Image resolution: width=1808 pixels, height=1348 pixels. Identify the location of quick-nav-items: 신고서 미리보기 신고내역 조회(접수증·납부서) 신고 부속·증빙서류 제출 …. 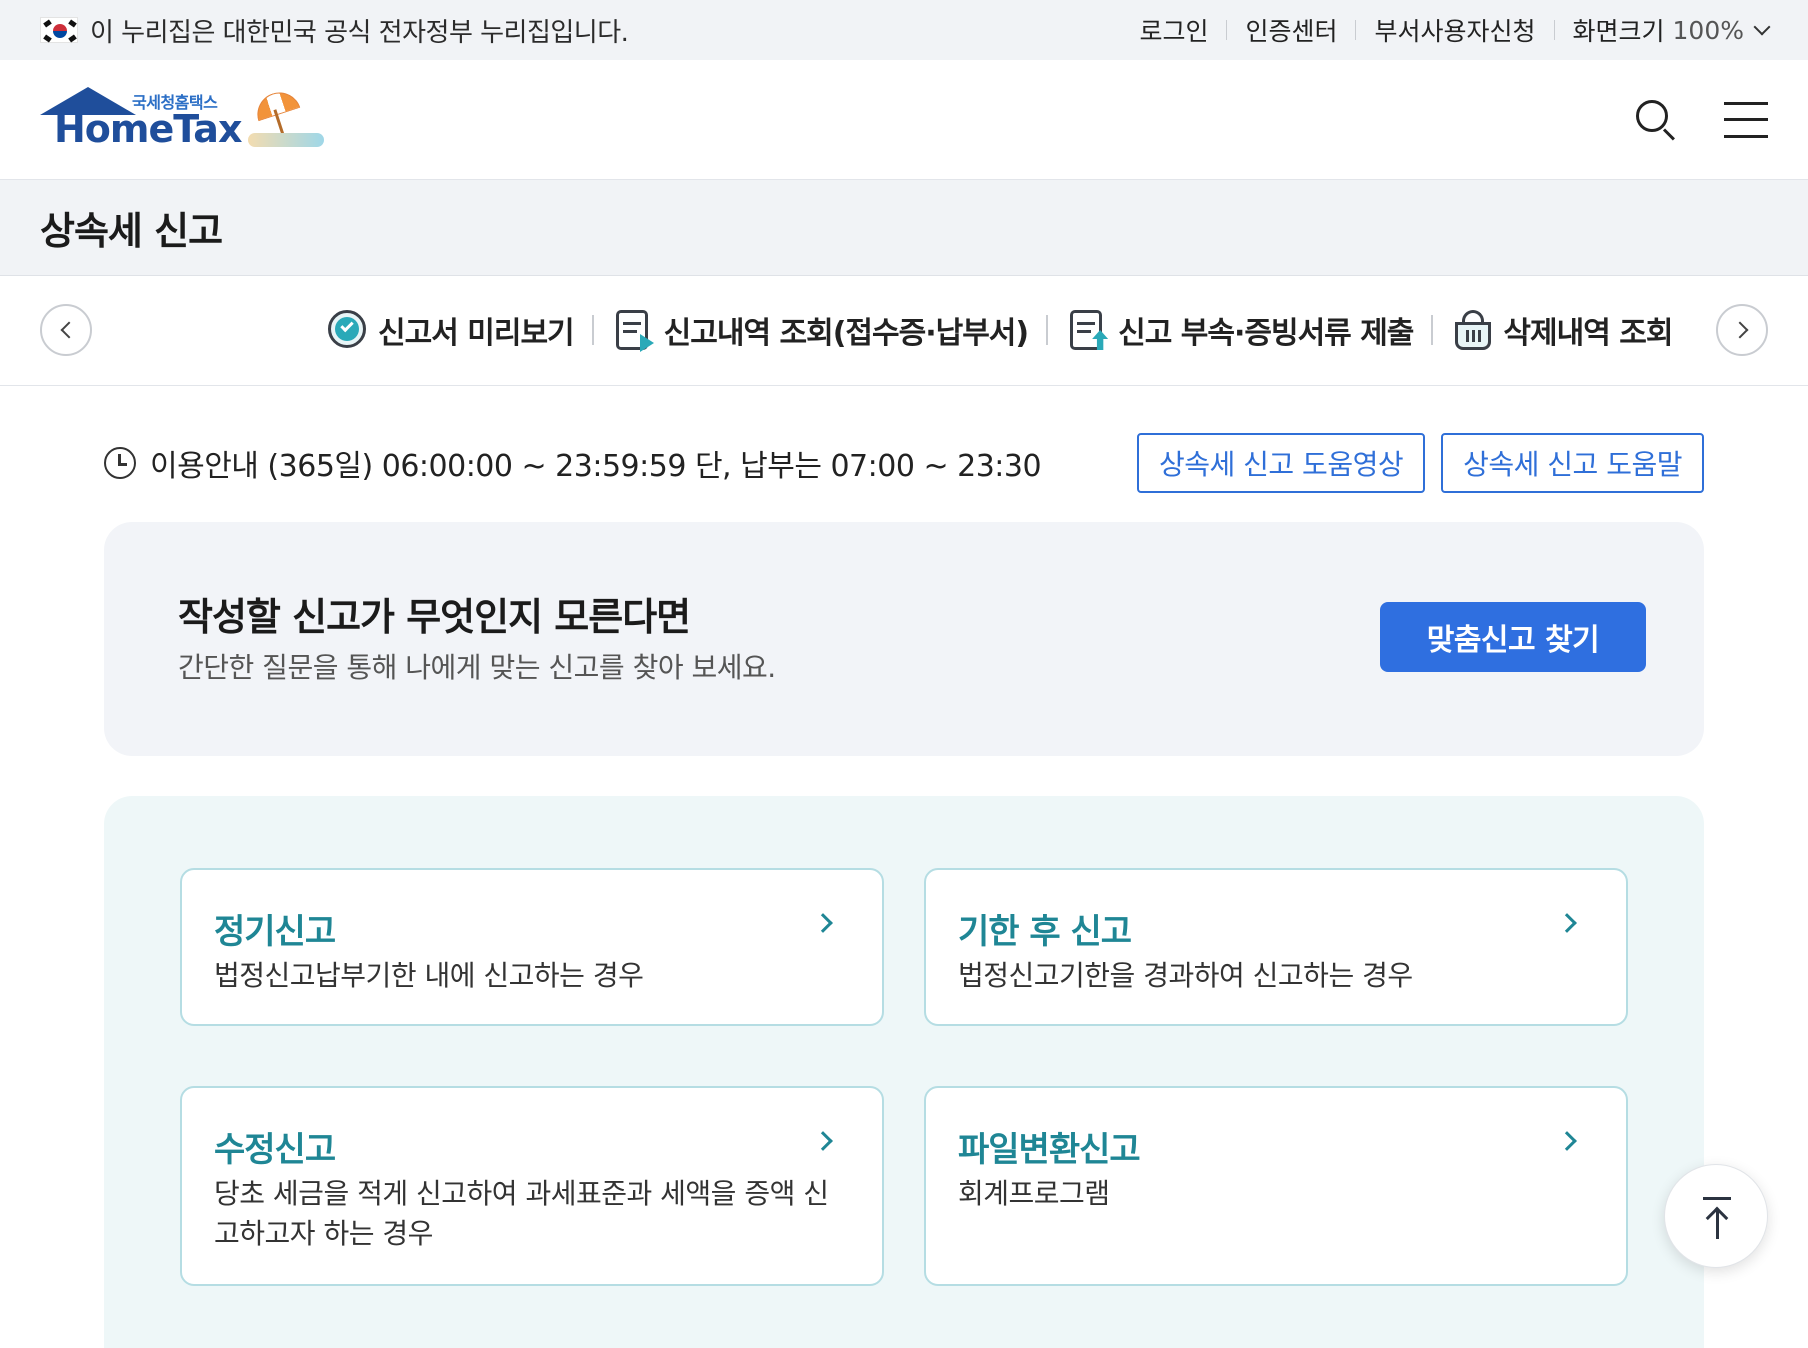
(999, 330).